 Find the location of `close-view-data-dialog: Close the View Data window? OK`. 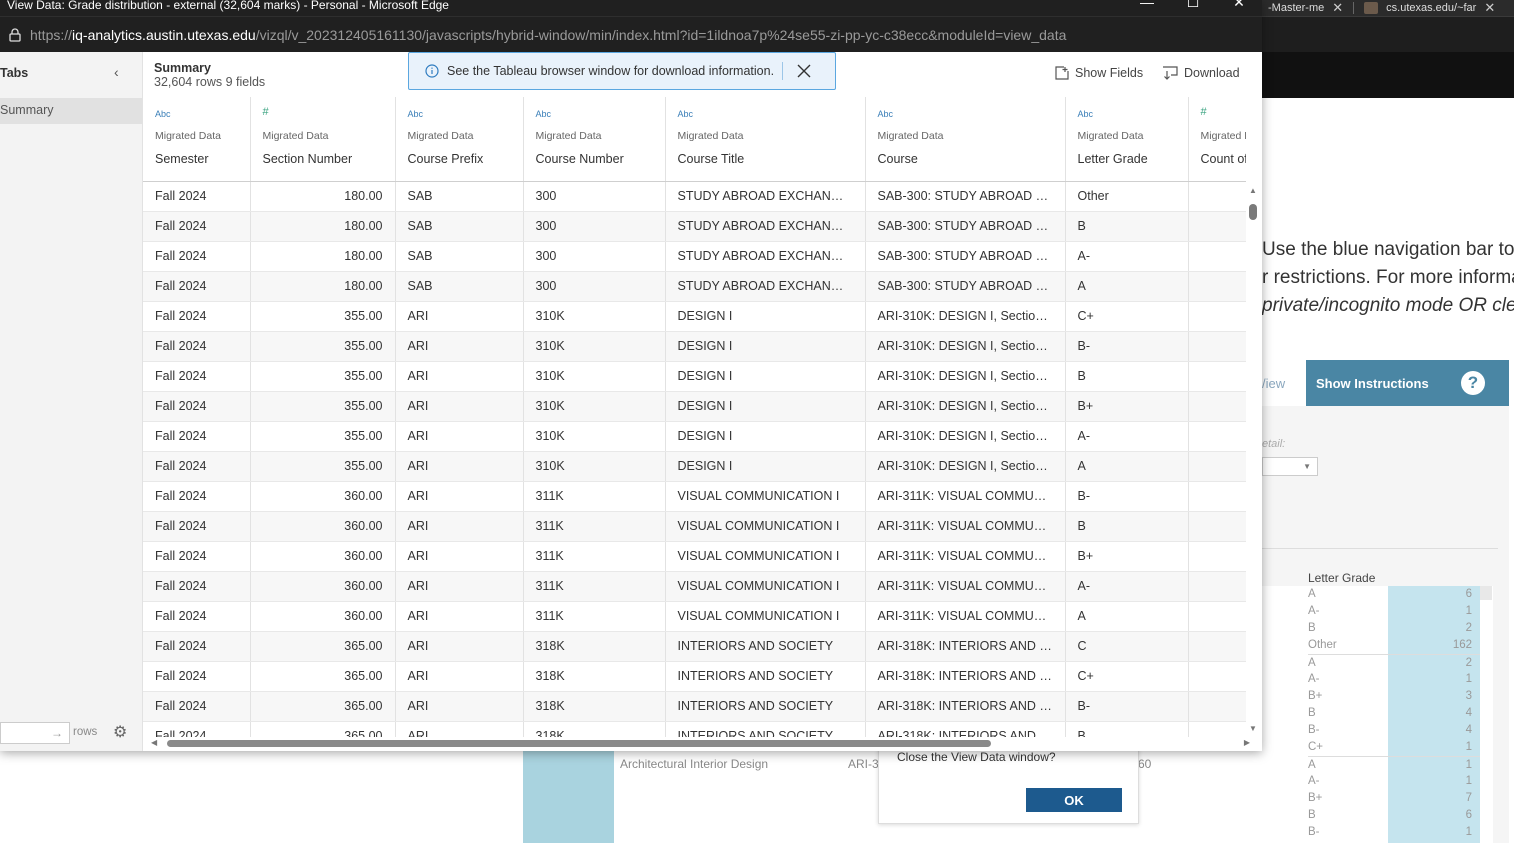

close-view-data-dialog: Close the View Data window? OK is located at coordinates (1008, 782).